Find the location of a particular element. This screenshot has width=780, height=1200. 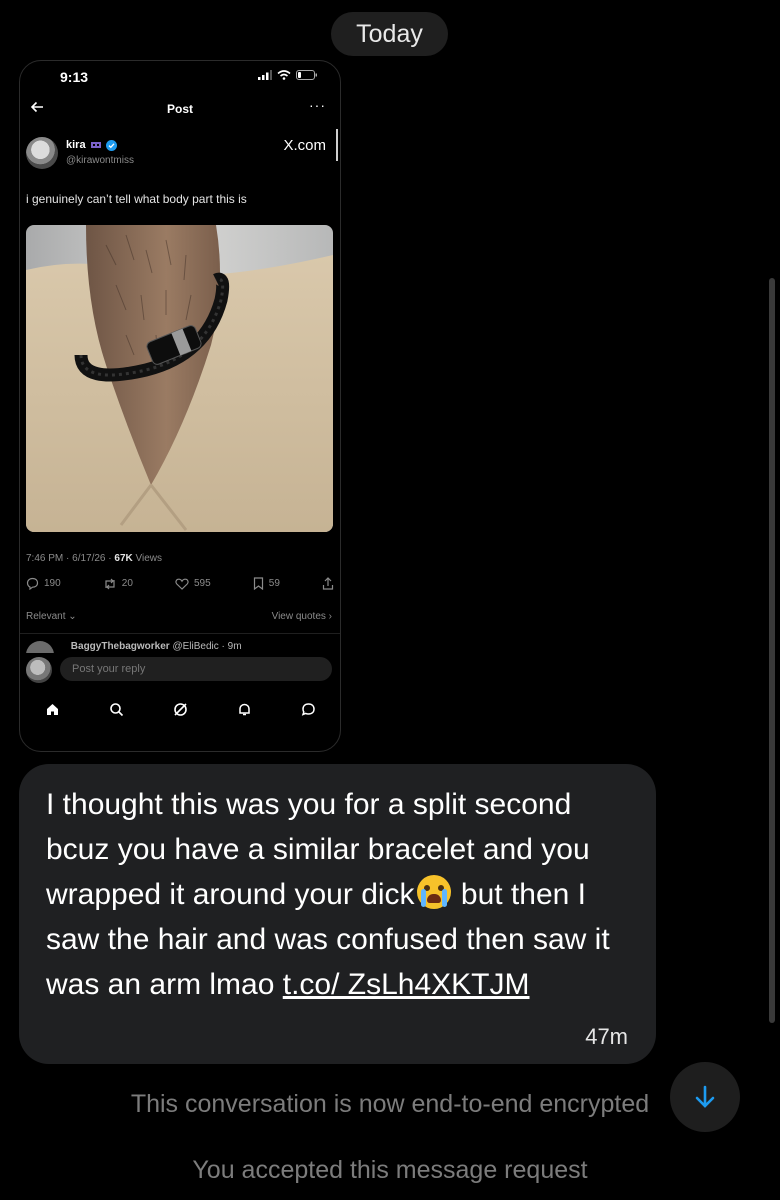

signal-icon is located at coordinates (265, 75).